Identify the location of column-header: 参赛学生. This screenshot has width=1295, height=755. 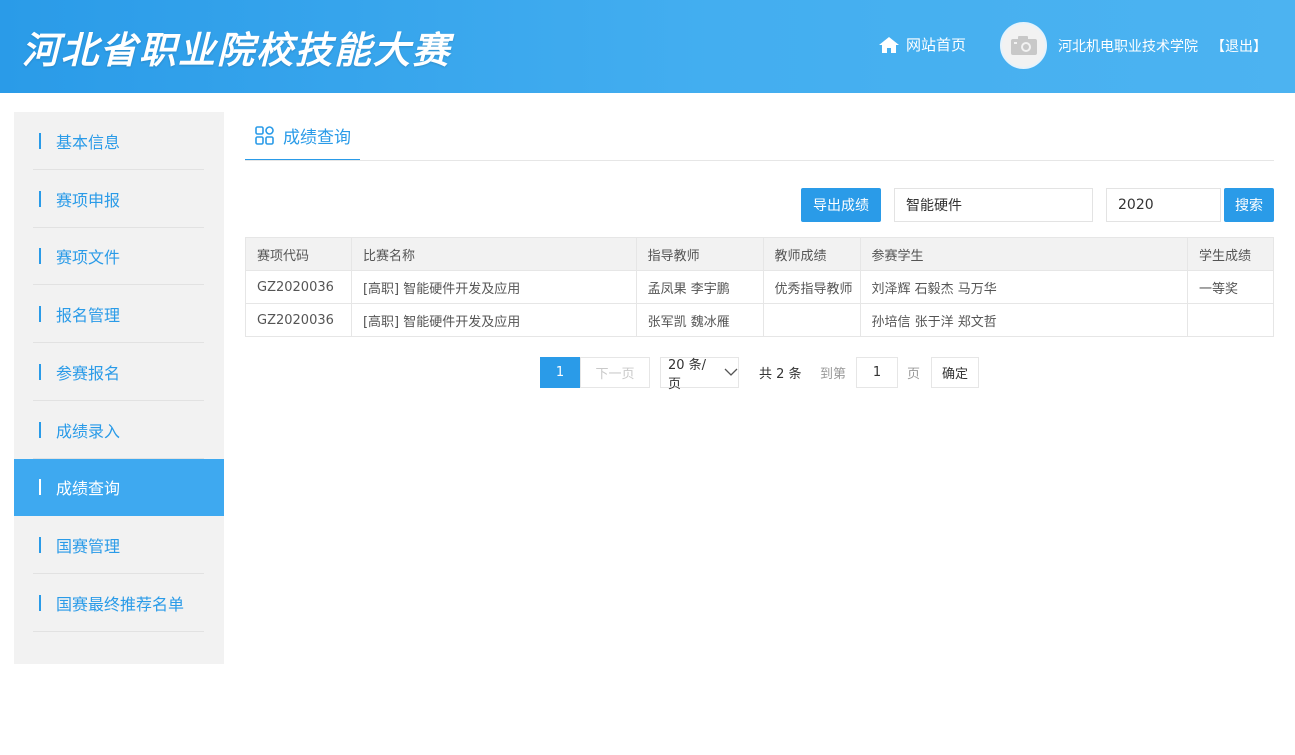
(1024, 254).